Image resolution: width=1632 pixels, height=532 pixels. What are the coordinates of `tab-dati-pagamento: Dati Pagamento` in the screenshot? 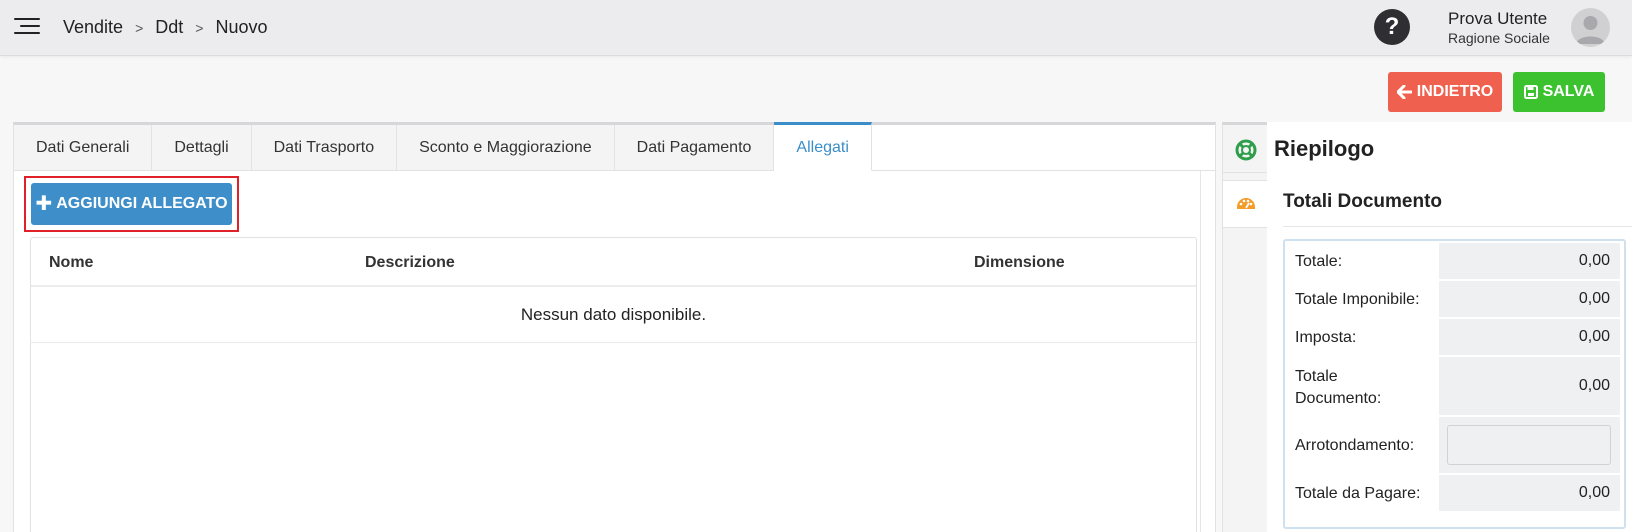 It's located at (694, 148).